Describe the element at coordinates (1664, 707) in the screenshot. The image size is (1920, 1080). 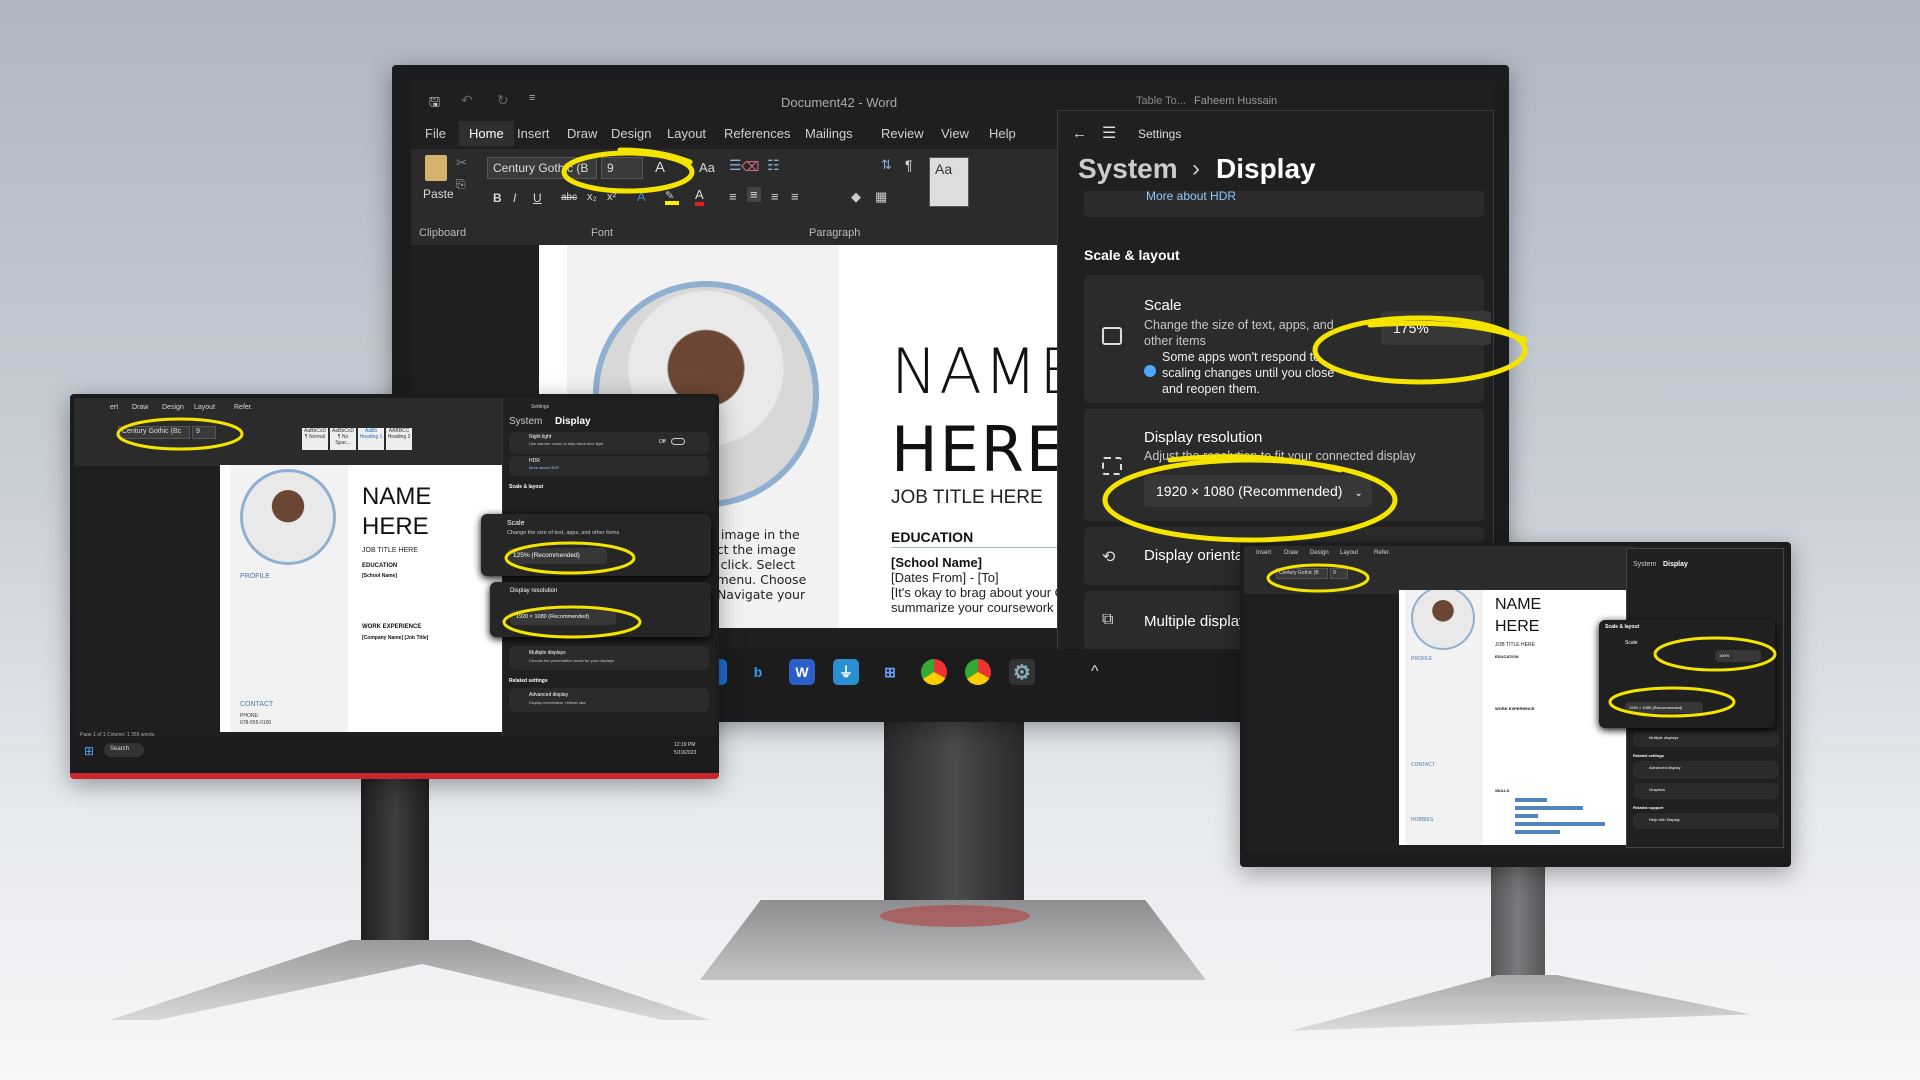
I see `right-resolution-dropdown: 1920 × 1080 (Recommended)` at that location.